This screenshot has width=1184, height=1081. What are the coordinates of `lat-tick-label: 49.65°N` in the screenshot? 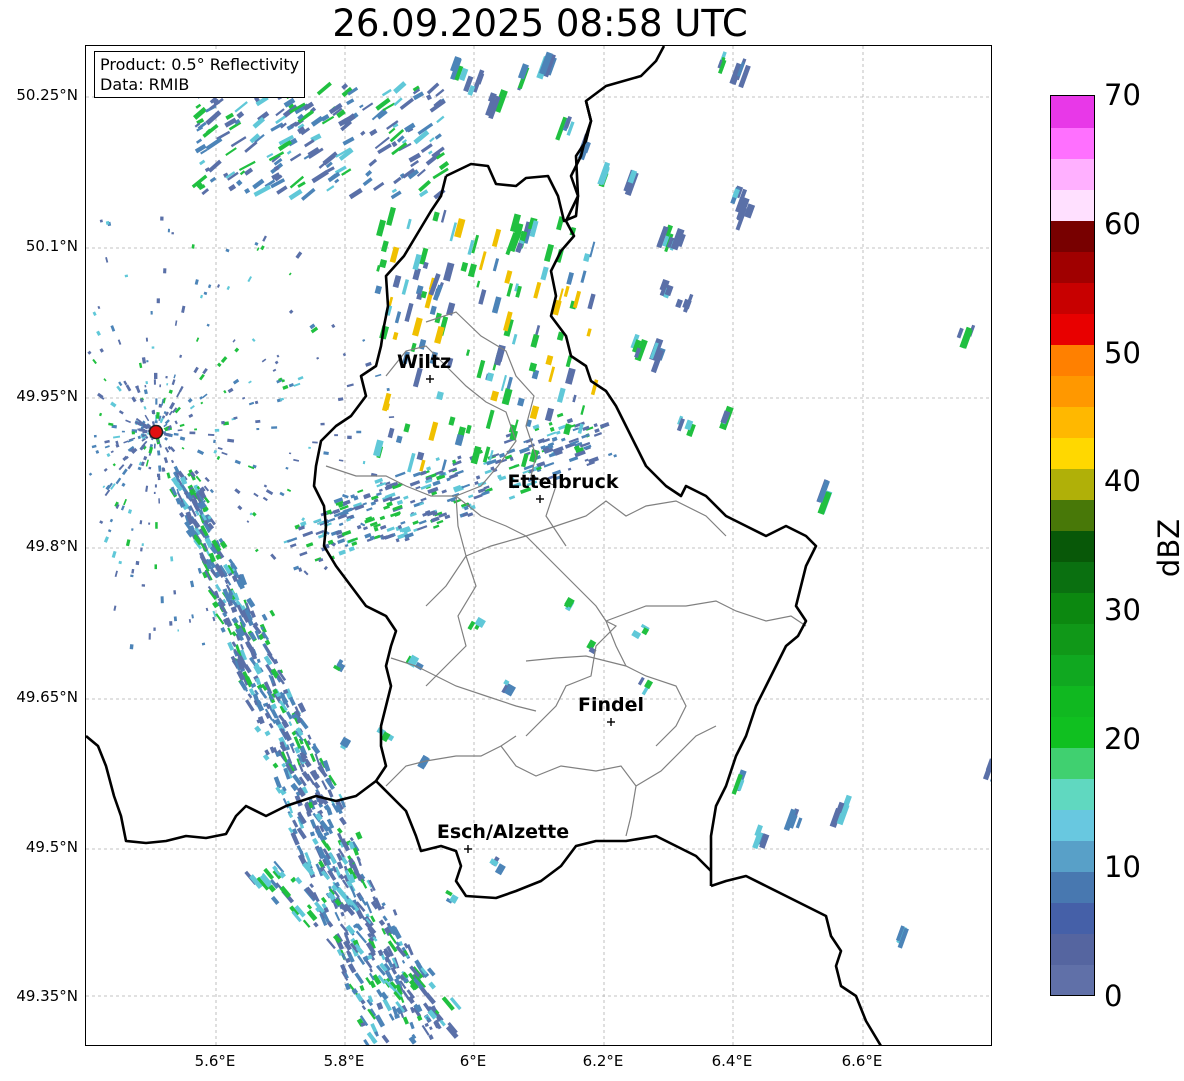 It's located at (47, 697).